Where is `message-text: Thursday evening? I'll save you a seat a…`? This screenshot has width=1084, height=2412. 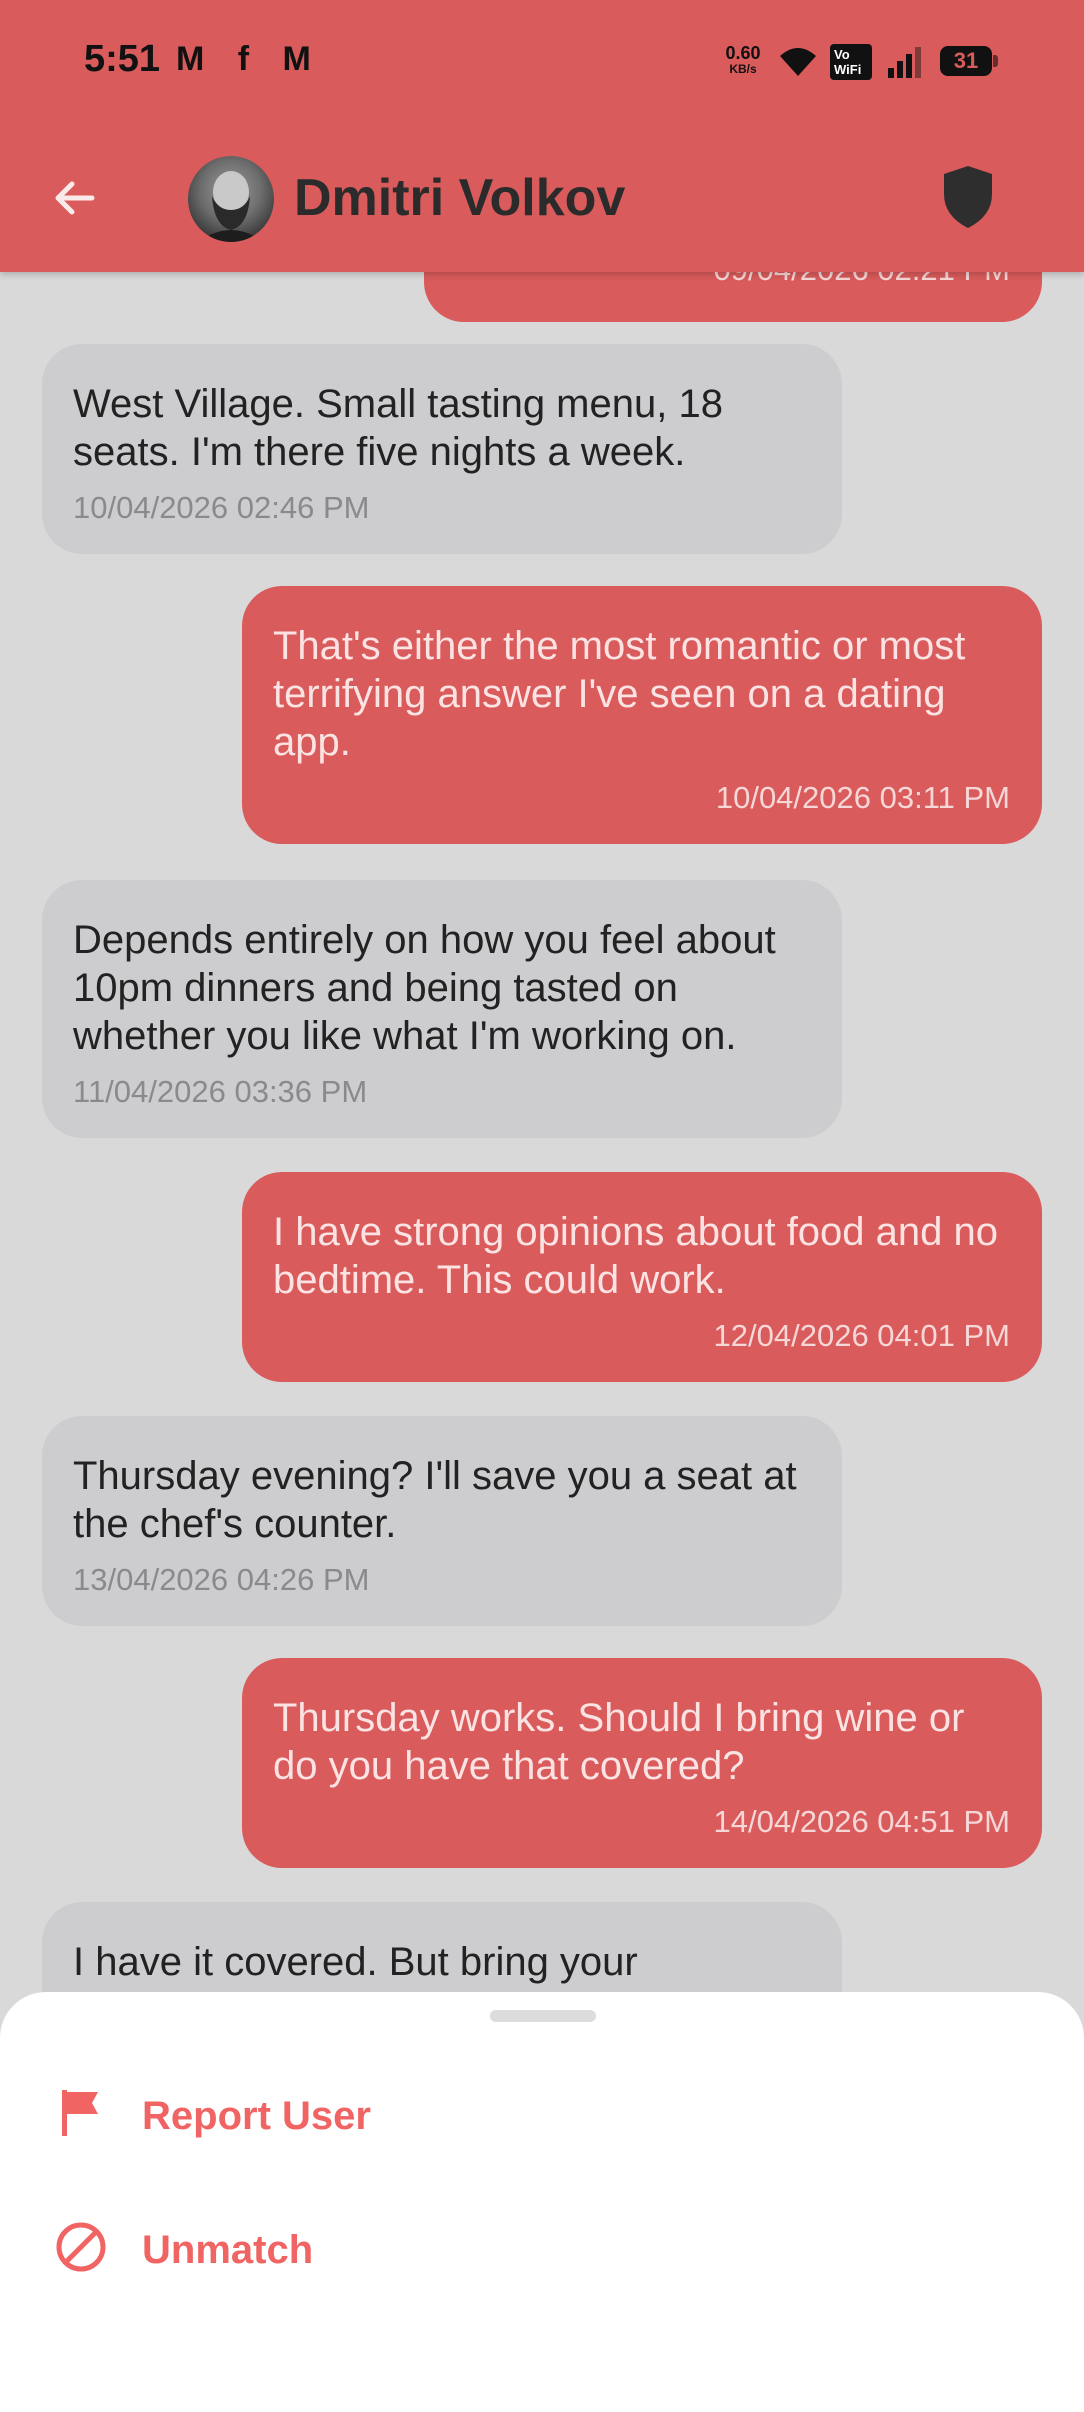 message-text: Thursday evening? I'll save you a seat a… is located at coordinates (435, 1500).